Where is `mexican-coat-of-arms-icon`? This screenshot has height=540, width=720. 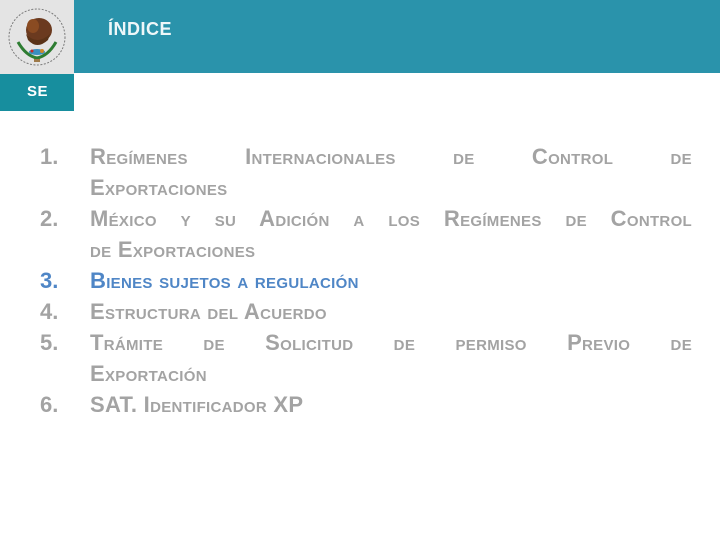
mexican-coat-of-arms-icon is located at coordinates (37, 37).